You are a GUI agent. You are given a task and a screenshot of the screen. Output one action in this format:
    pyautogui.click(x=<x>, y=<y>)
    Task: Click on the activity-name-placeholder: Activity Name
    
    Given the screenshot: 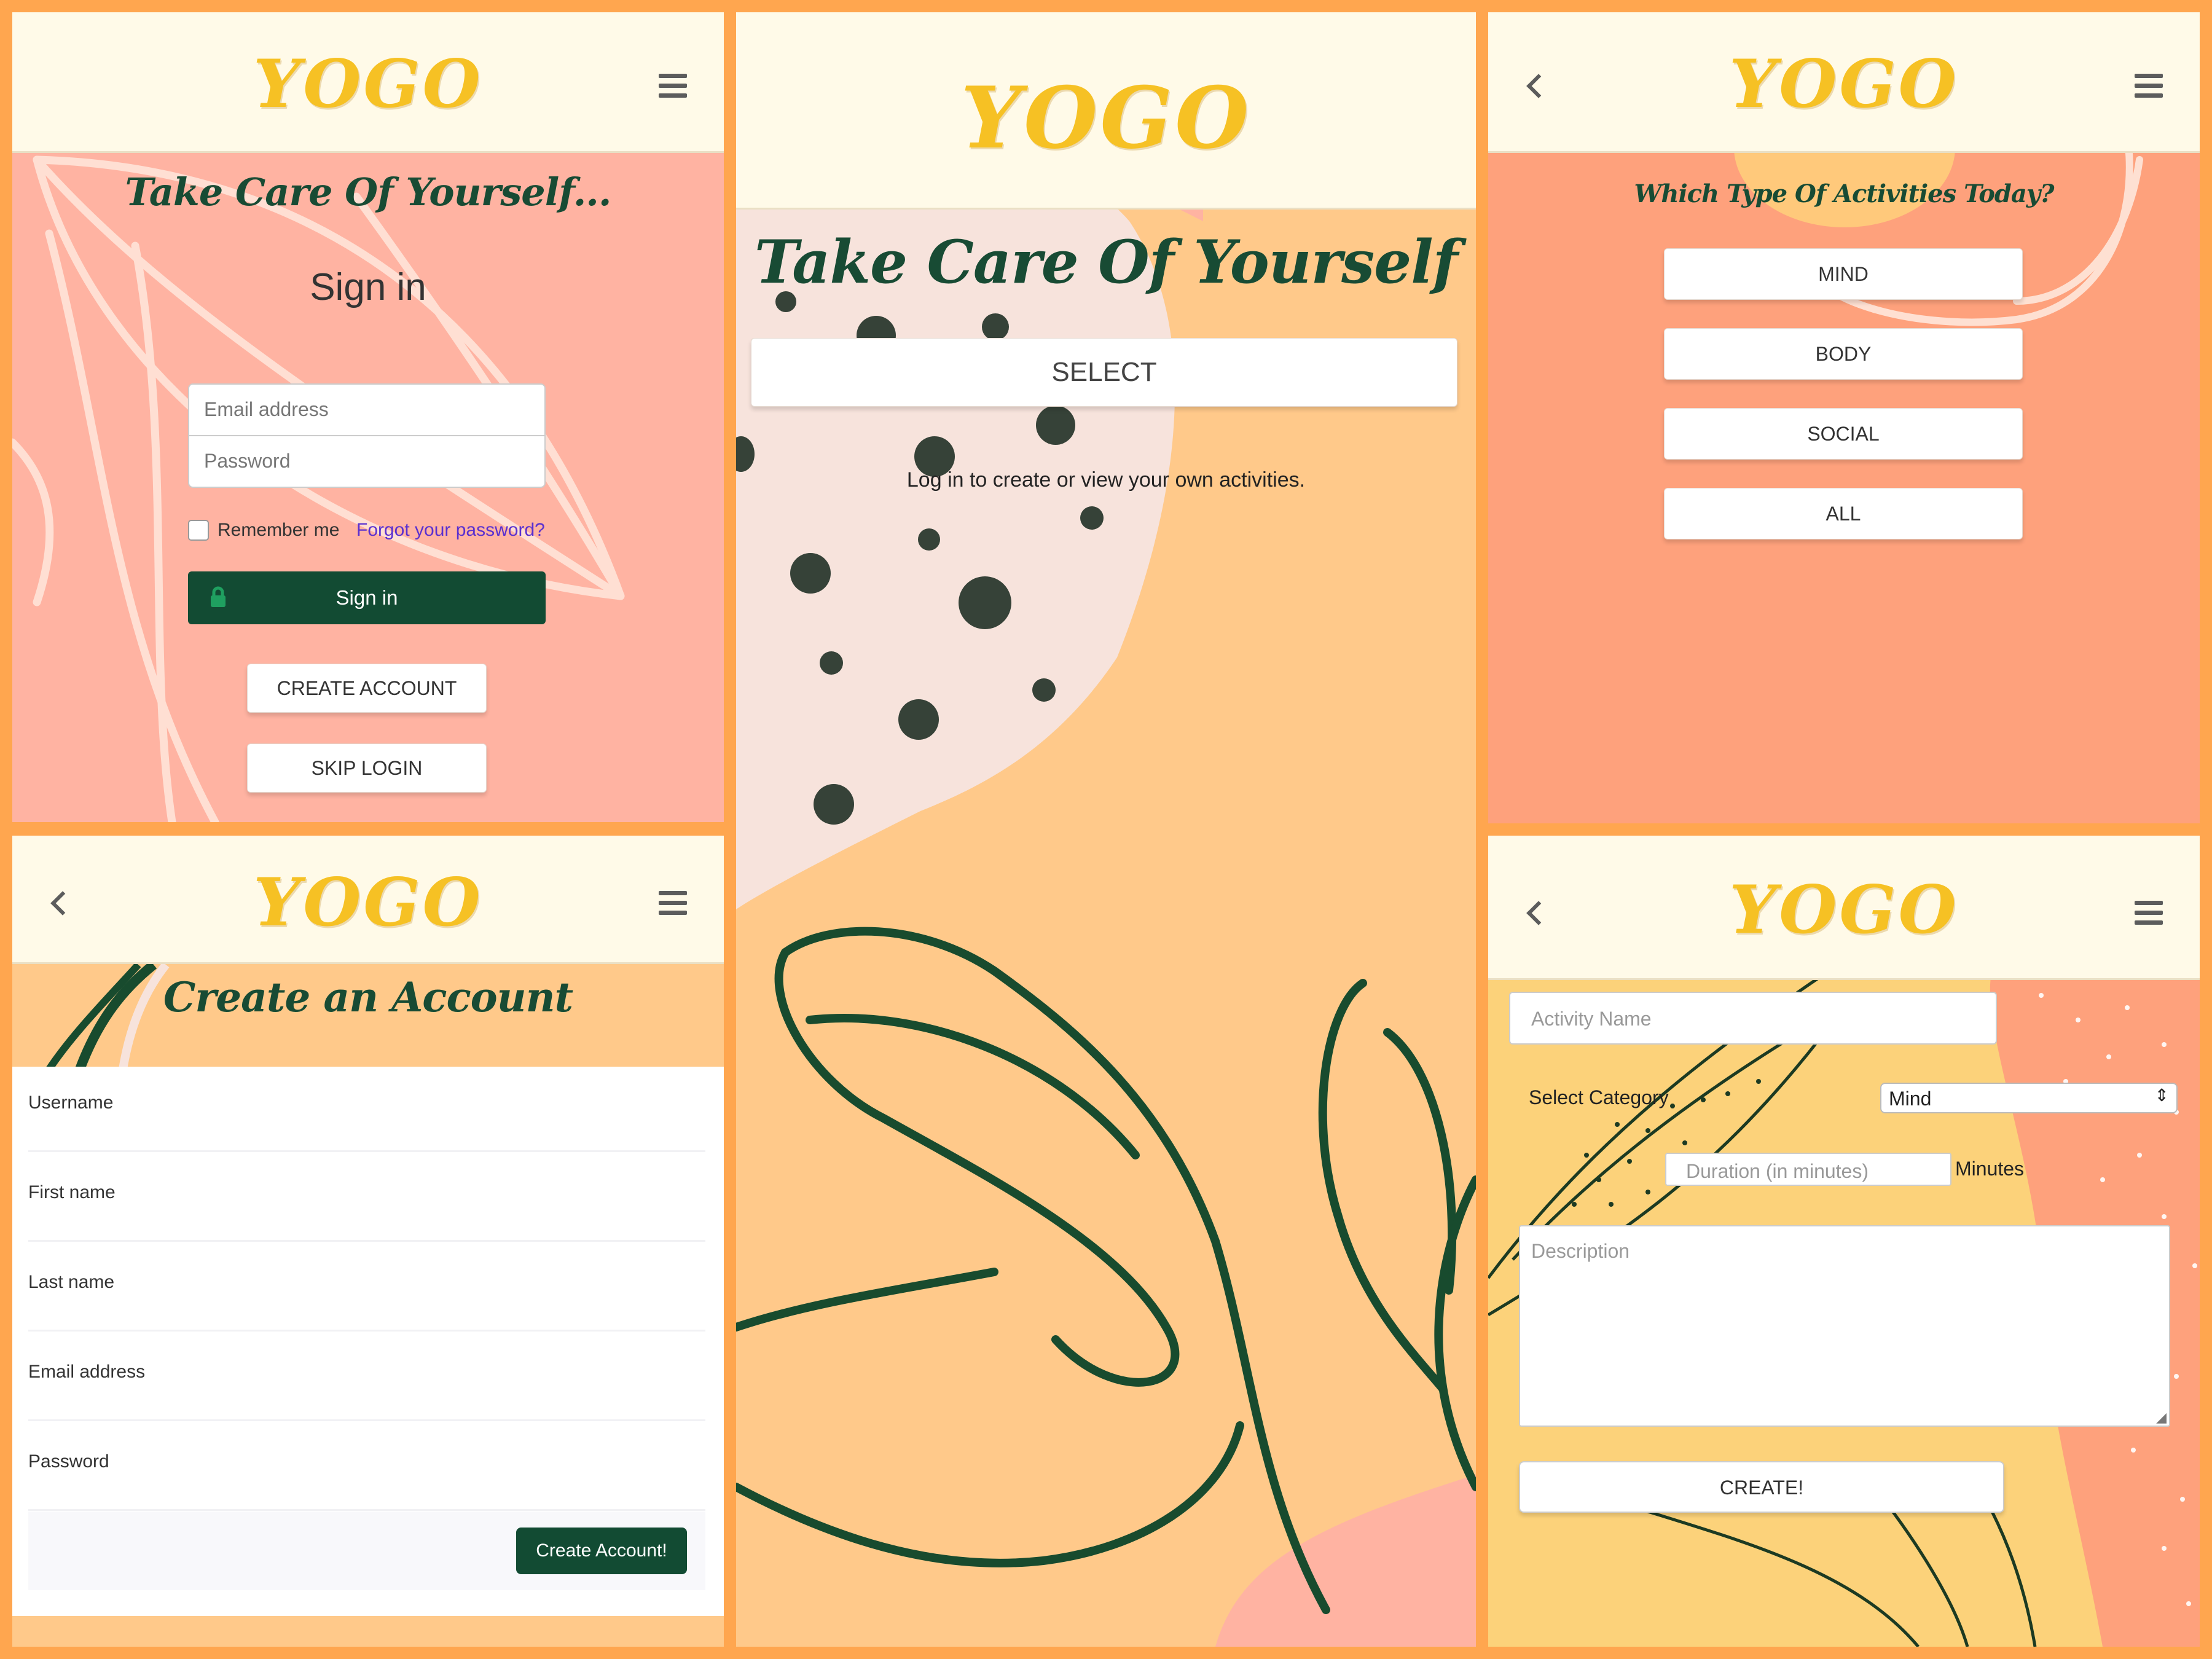 What is the action you would take?
    pyautogui.click(x=1591, y=1019)
    